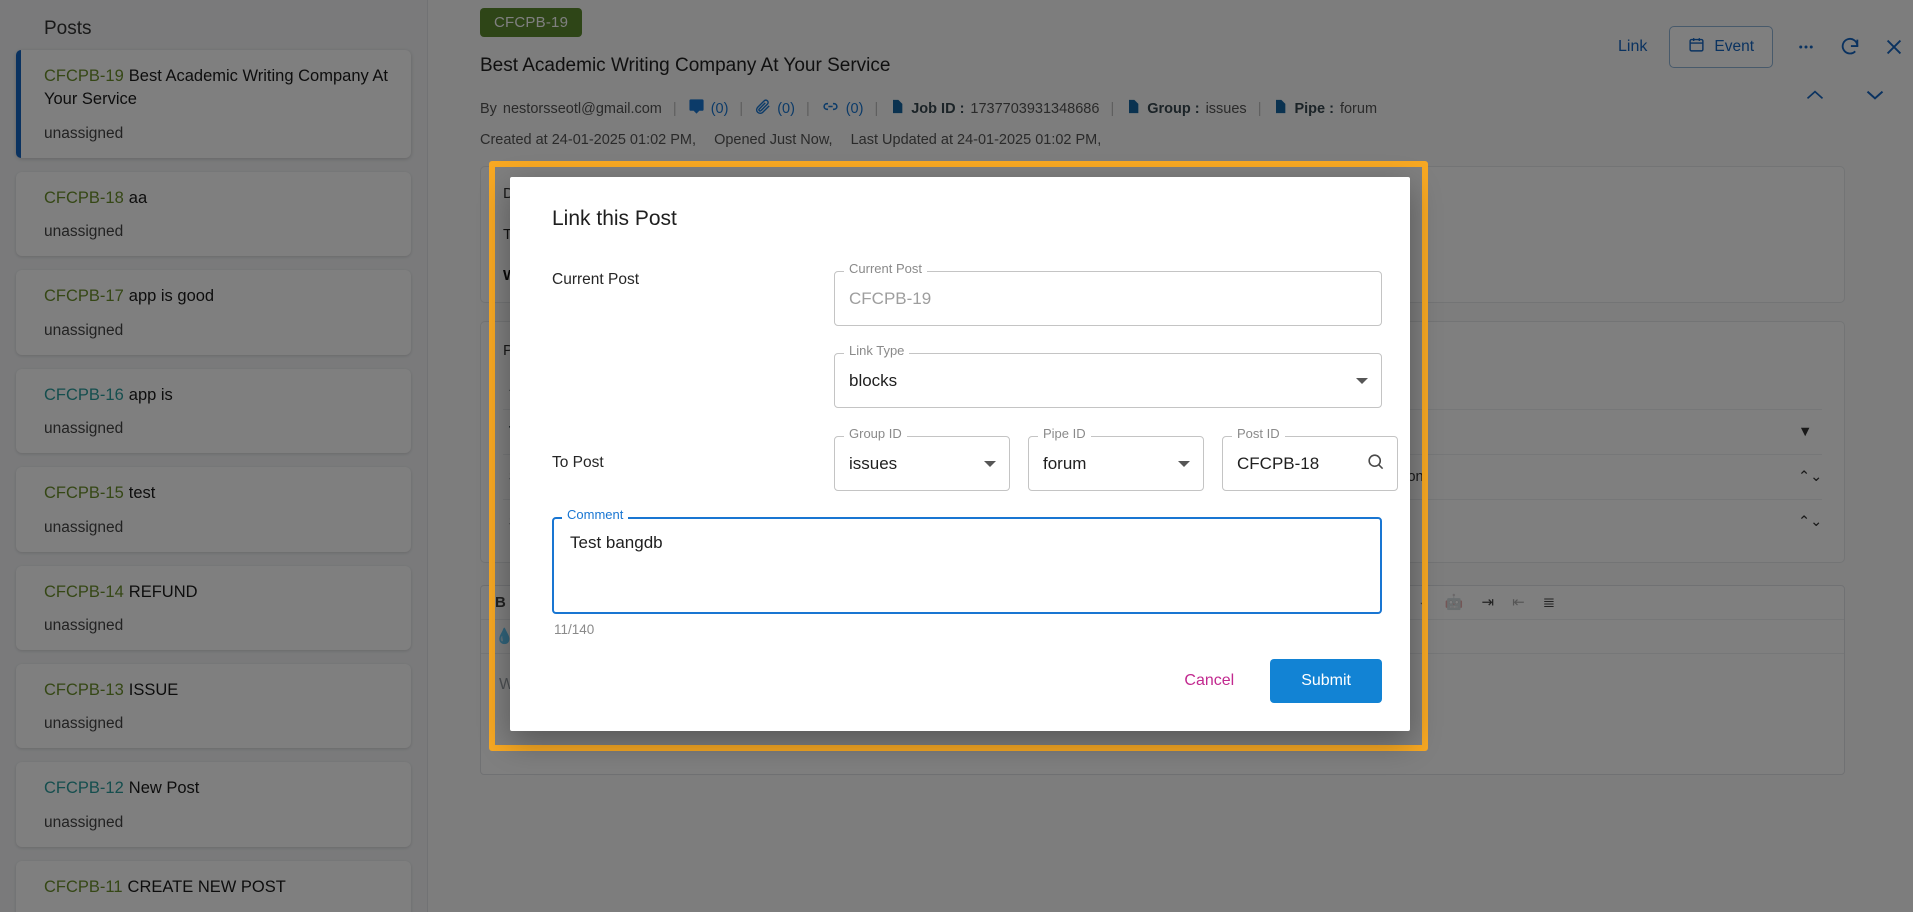 The height and width of the screenshot is (912, 1913). I want to click on current-post-value: CFCPB-19, so click(890, 298).